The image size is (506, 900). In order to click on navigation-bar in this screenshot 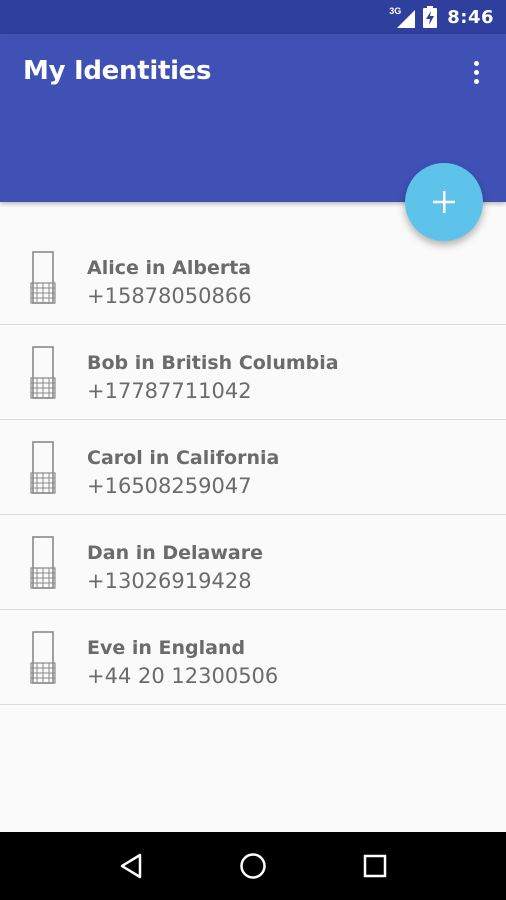, I will do `click(253, 866)`.